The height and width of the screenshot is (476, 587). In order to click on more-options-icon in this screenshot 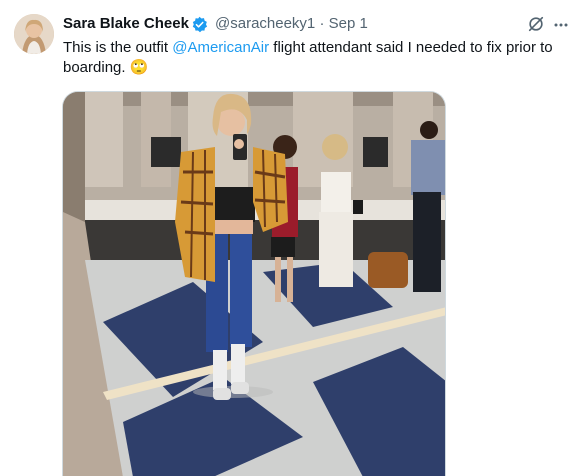, I will do `click(561, 25)`.